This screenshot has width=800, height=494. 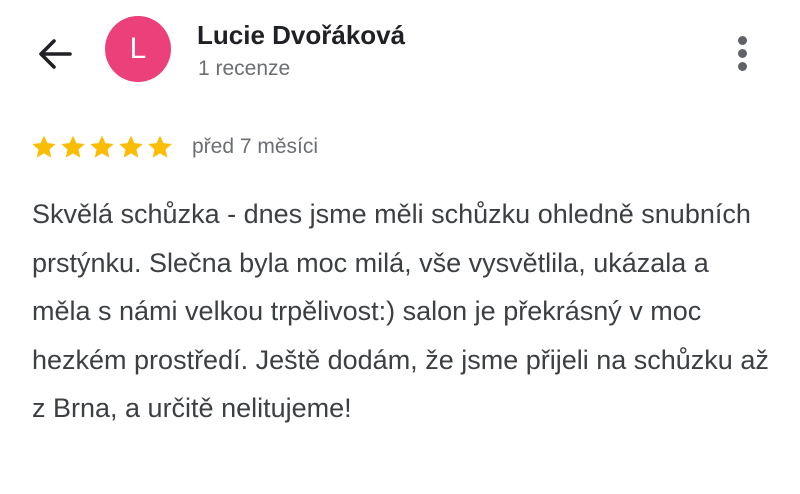 What do you see at coordinates (138, 49) in the screenshot?
I see `avatar: L` at bounding box center [138, 49].